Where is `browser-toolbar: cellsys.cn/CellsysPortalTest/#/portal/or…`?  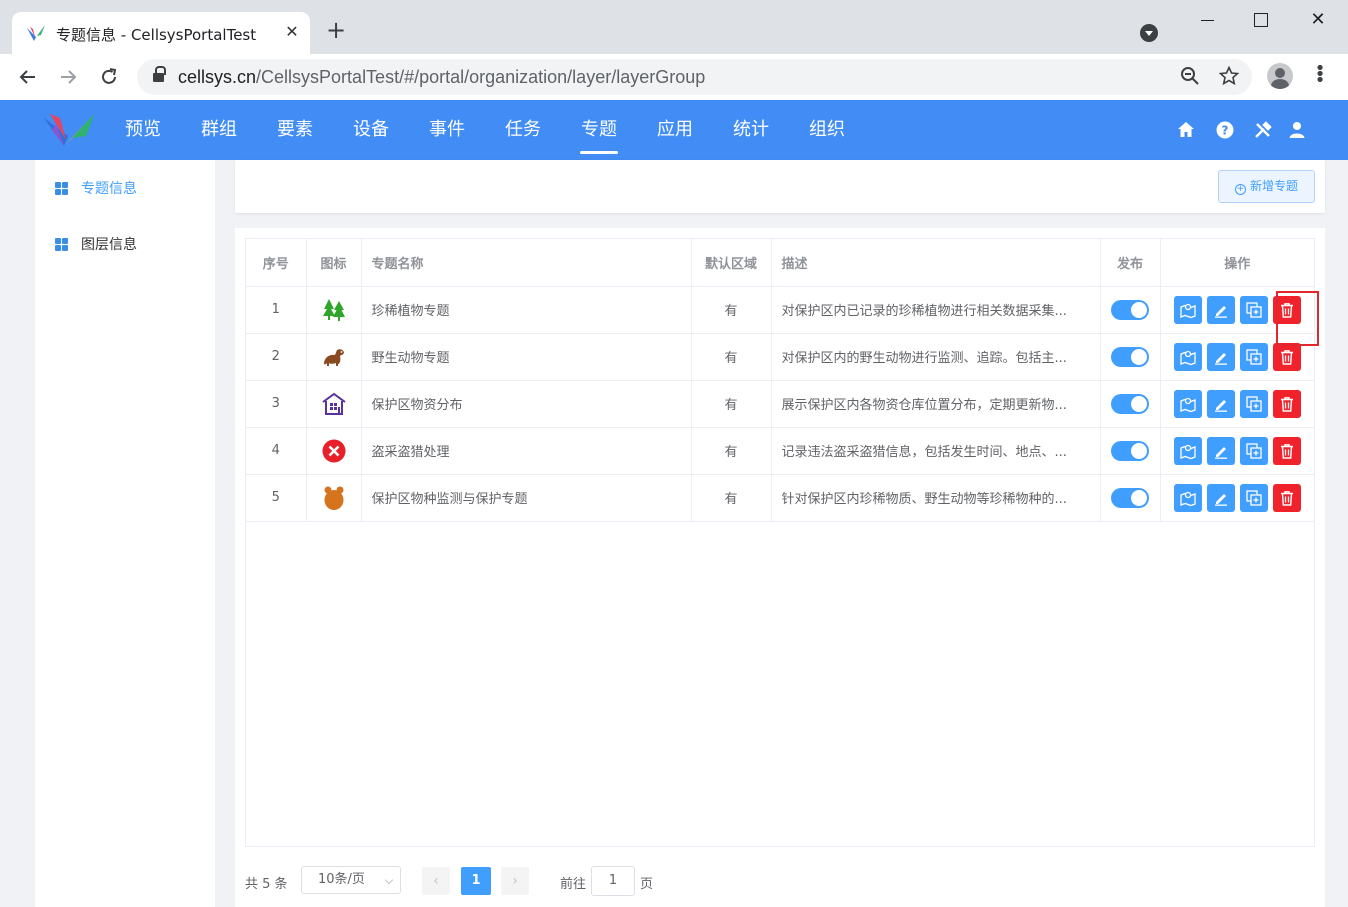 browser-toolbar: cellsys.cn/CellsysPortalTest/#/portal/or… is located at coordinates (674, 77).